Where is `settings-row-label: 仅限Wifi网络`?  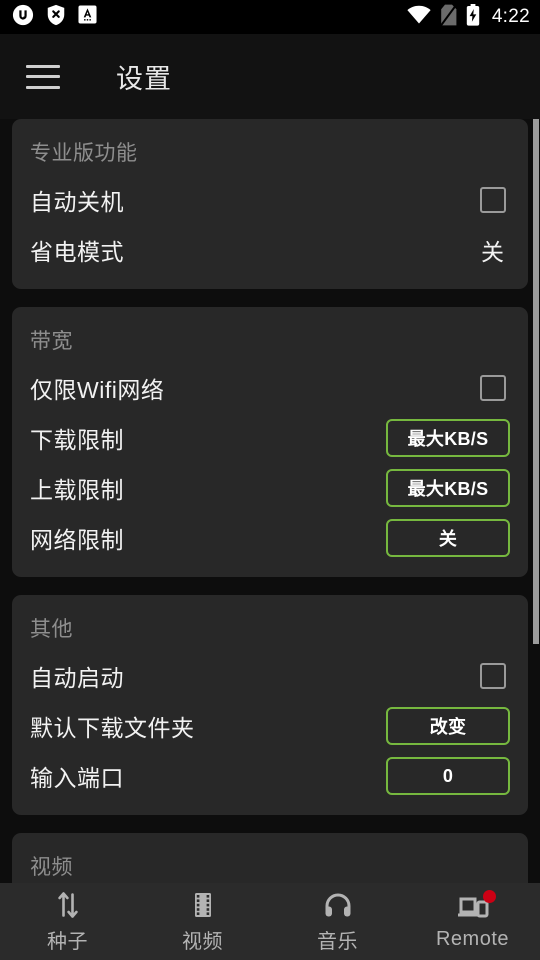 settings-row-label: 仅限Wifi网络 is located at coordinates (97, 390).